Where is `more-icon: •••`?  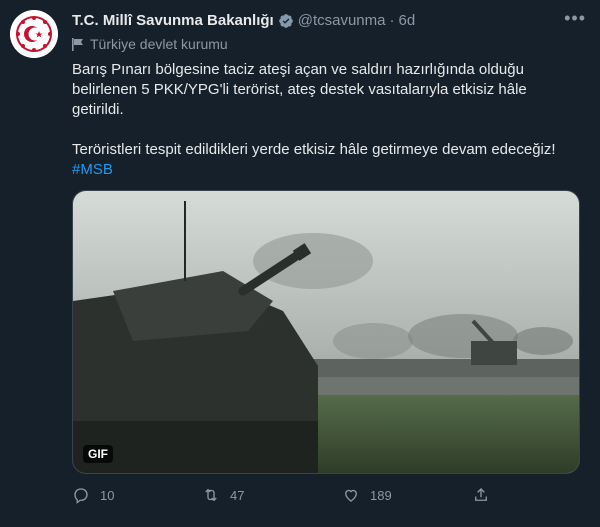
more-icon: ••• is located at coordinates (575, 18).